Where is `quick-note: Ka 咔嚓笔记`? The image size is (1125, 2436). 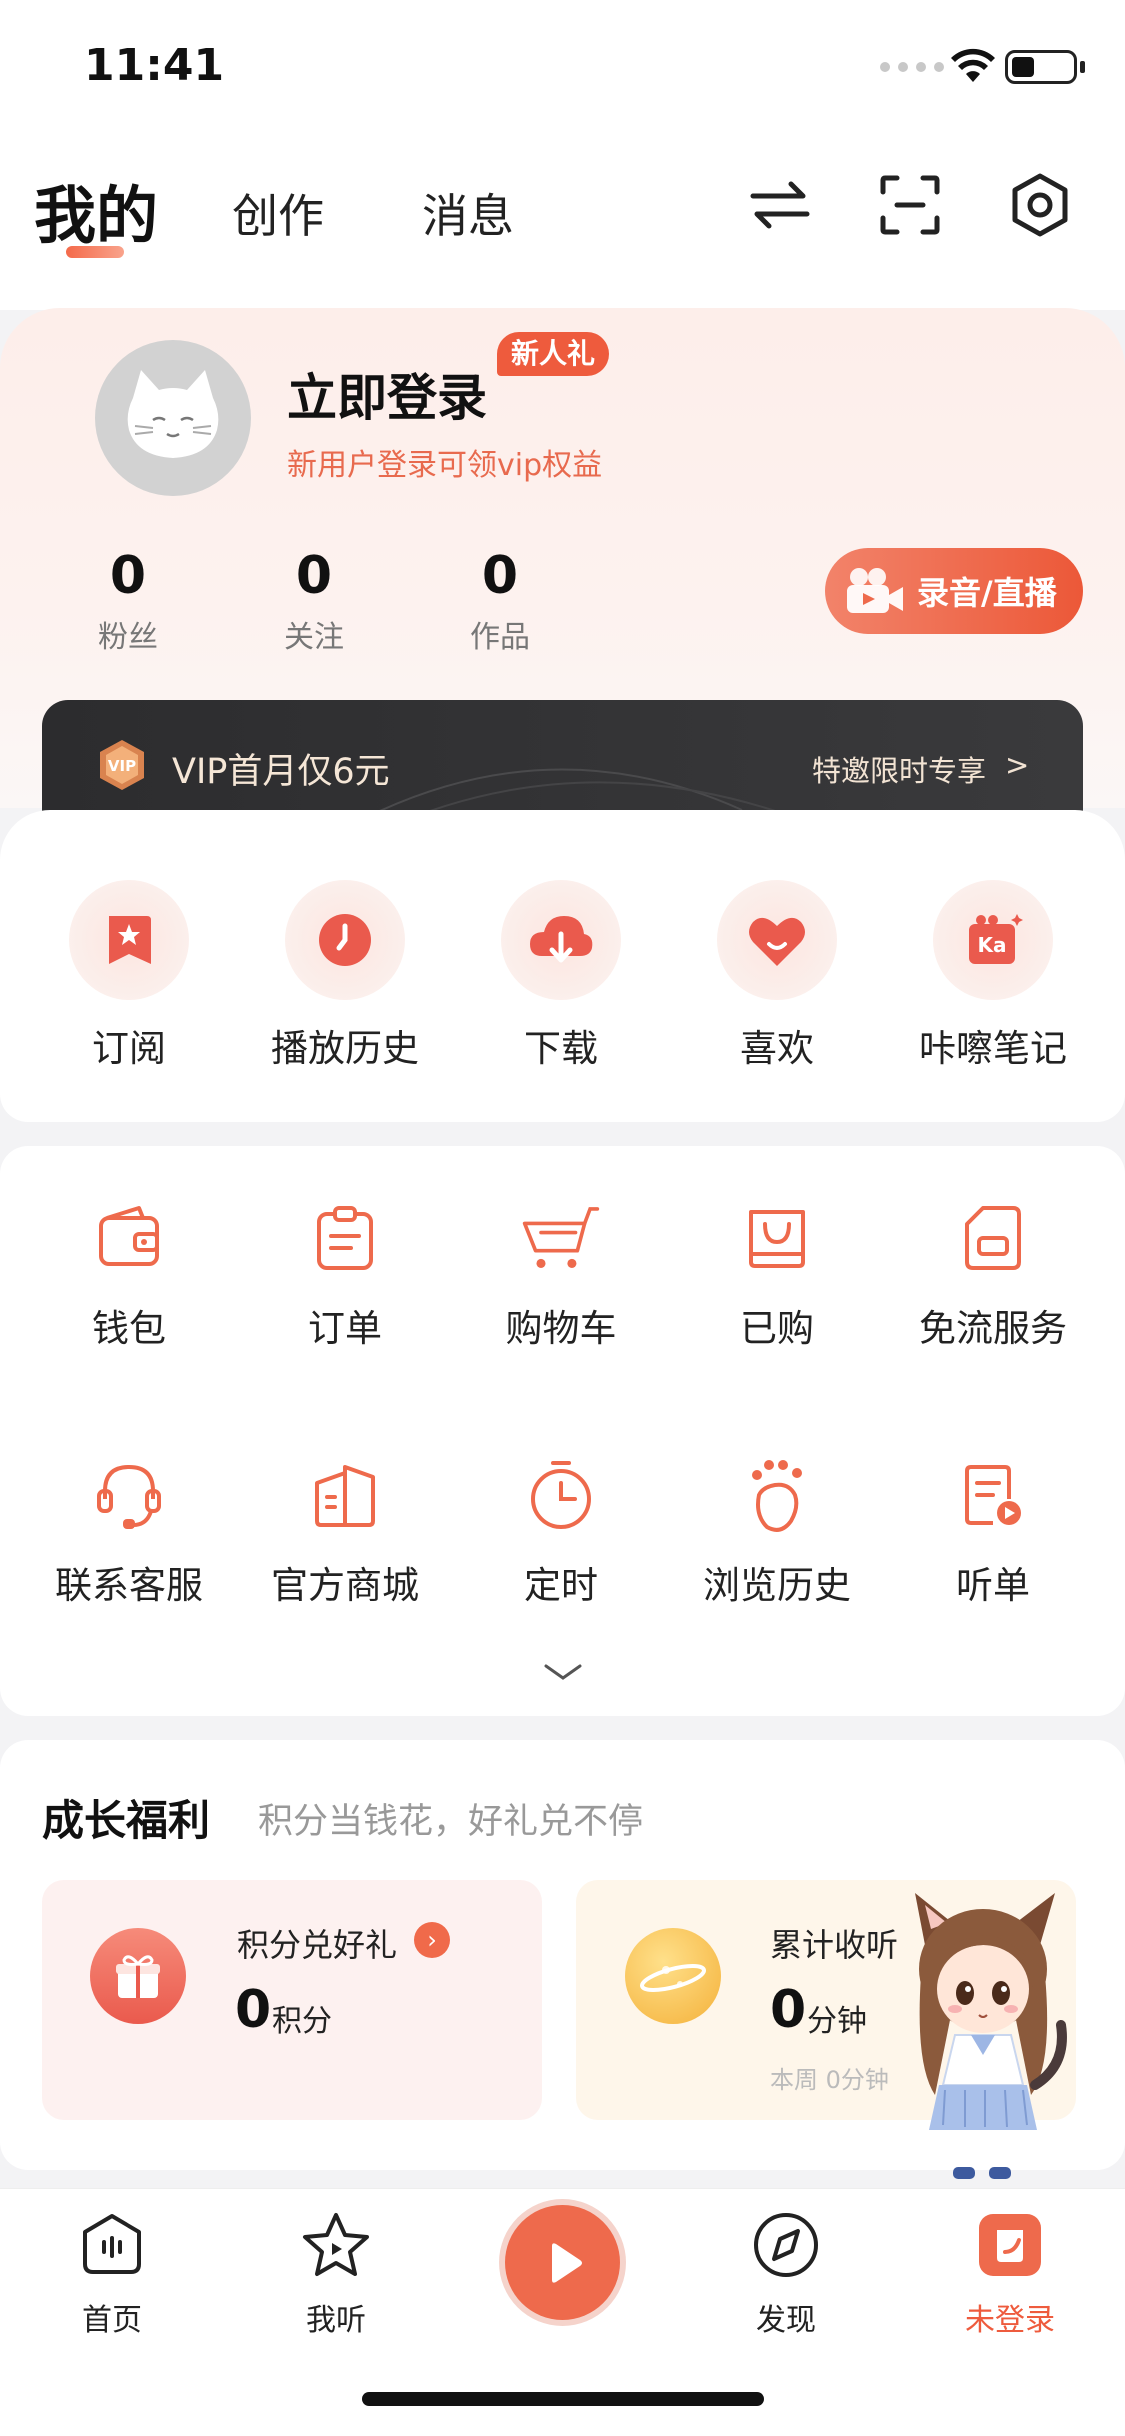
quick-note: Ka 咔嚓笔记 is located at coordinates (993, 976).